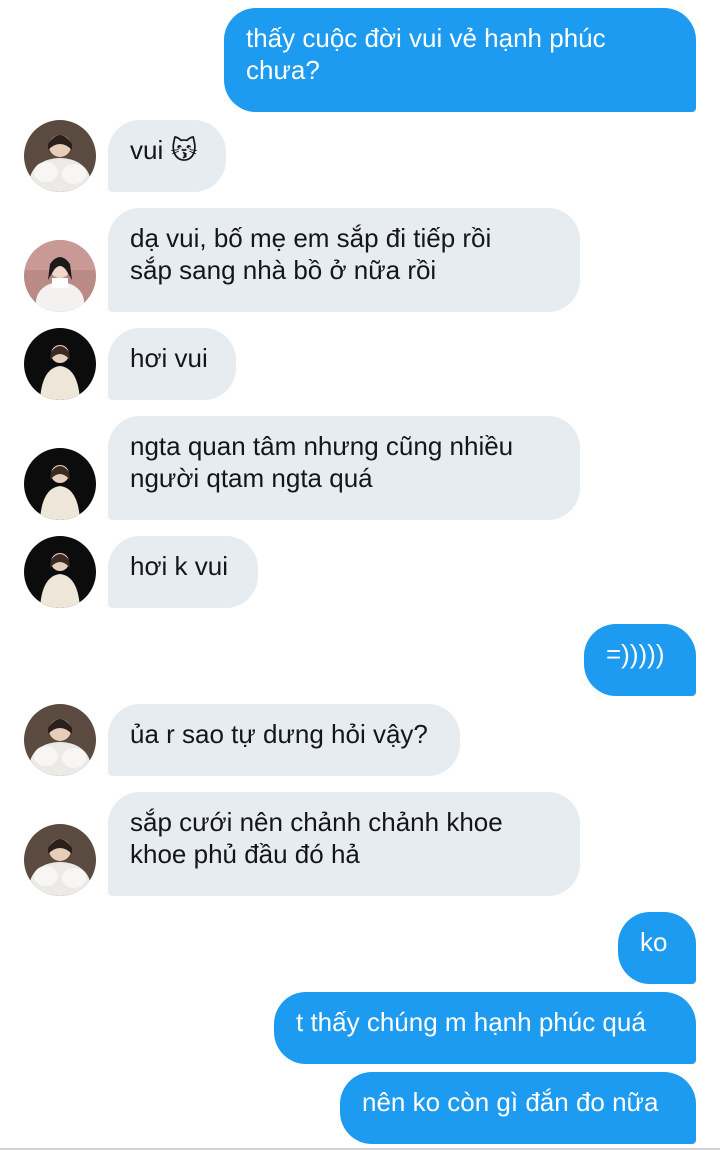 This screenshot has width=720, height=1150. I want to click on message-text: ko, so click(654, 942).